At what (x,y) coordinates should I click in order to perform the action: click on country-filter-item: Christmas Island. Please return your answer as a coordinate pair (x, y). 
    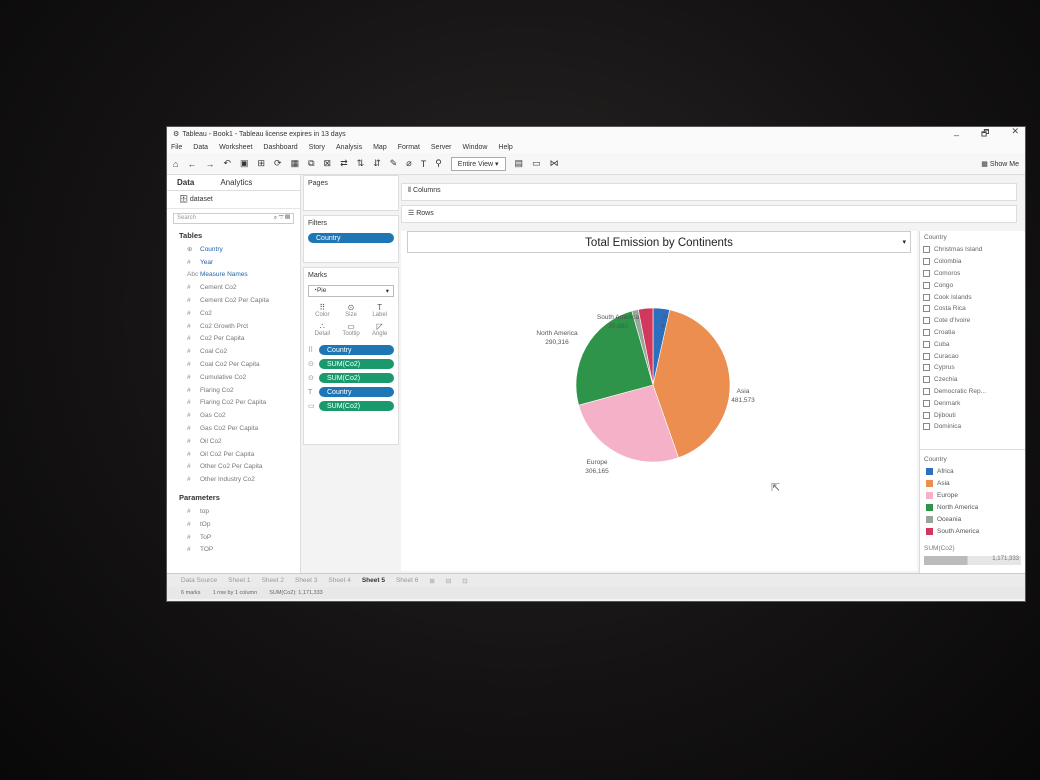
    Looking at the image, I should click on (972, 250).